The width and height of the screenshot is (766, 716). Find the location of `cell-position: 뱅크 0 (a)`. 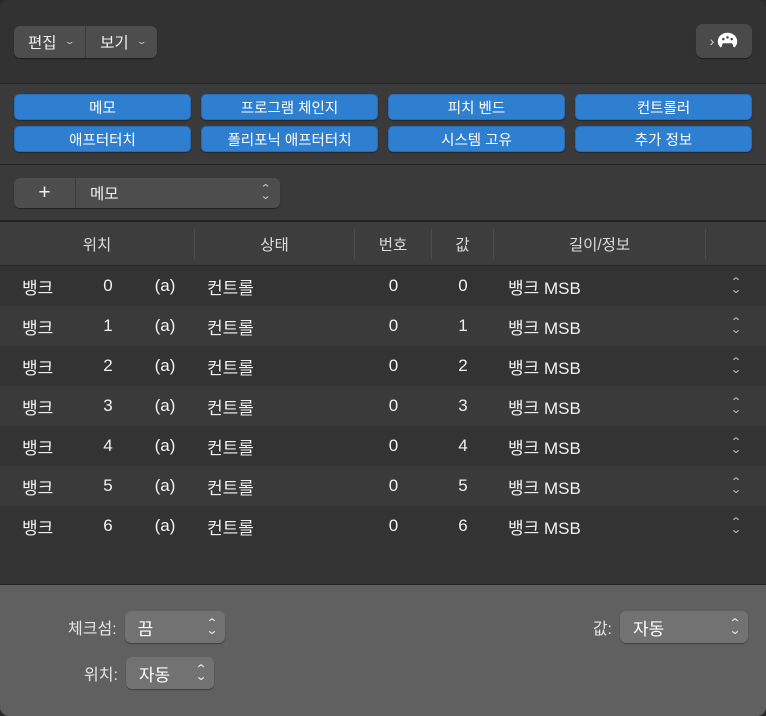

cell-position: 뱅크 0 (a) is located at coordinates (97, 286).